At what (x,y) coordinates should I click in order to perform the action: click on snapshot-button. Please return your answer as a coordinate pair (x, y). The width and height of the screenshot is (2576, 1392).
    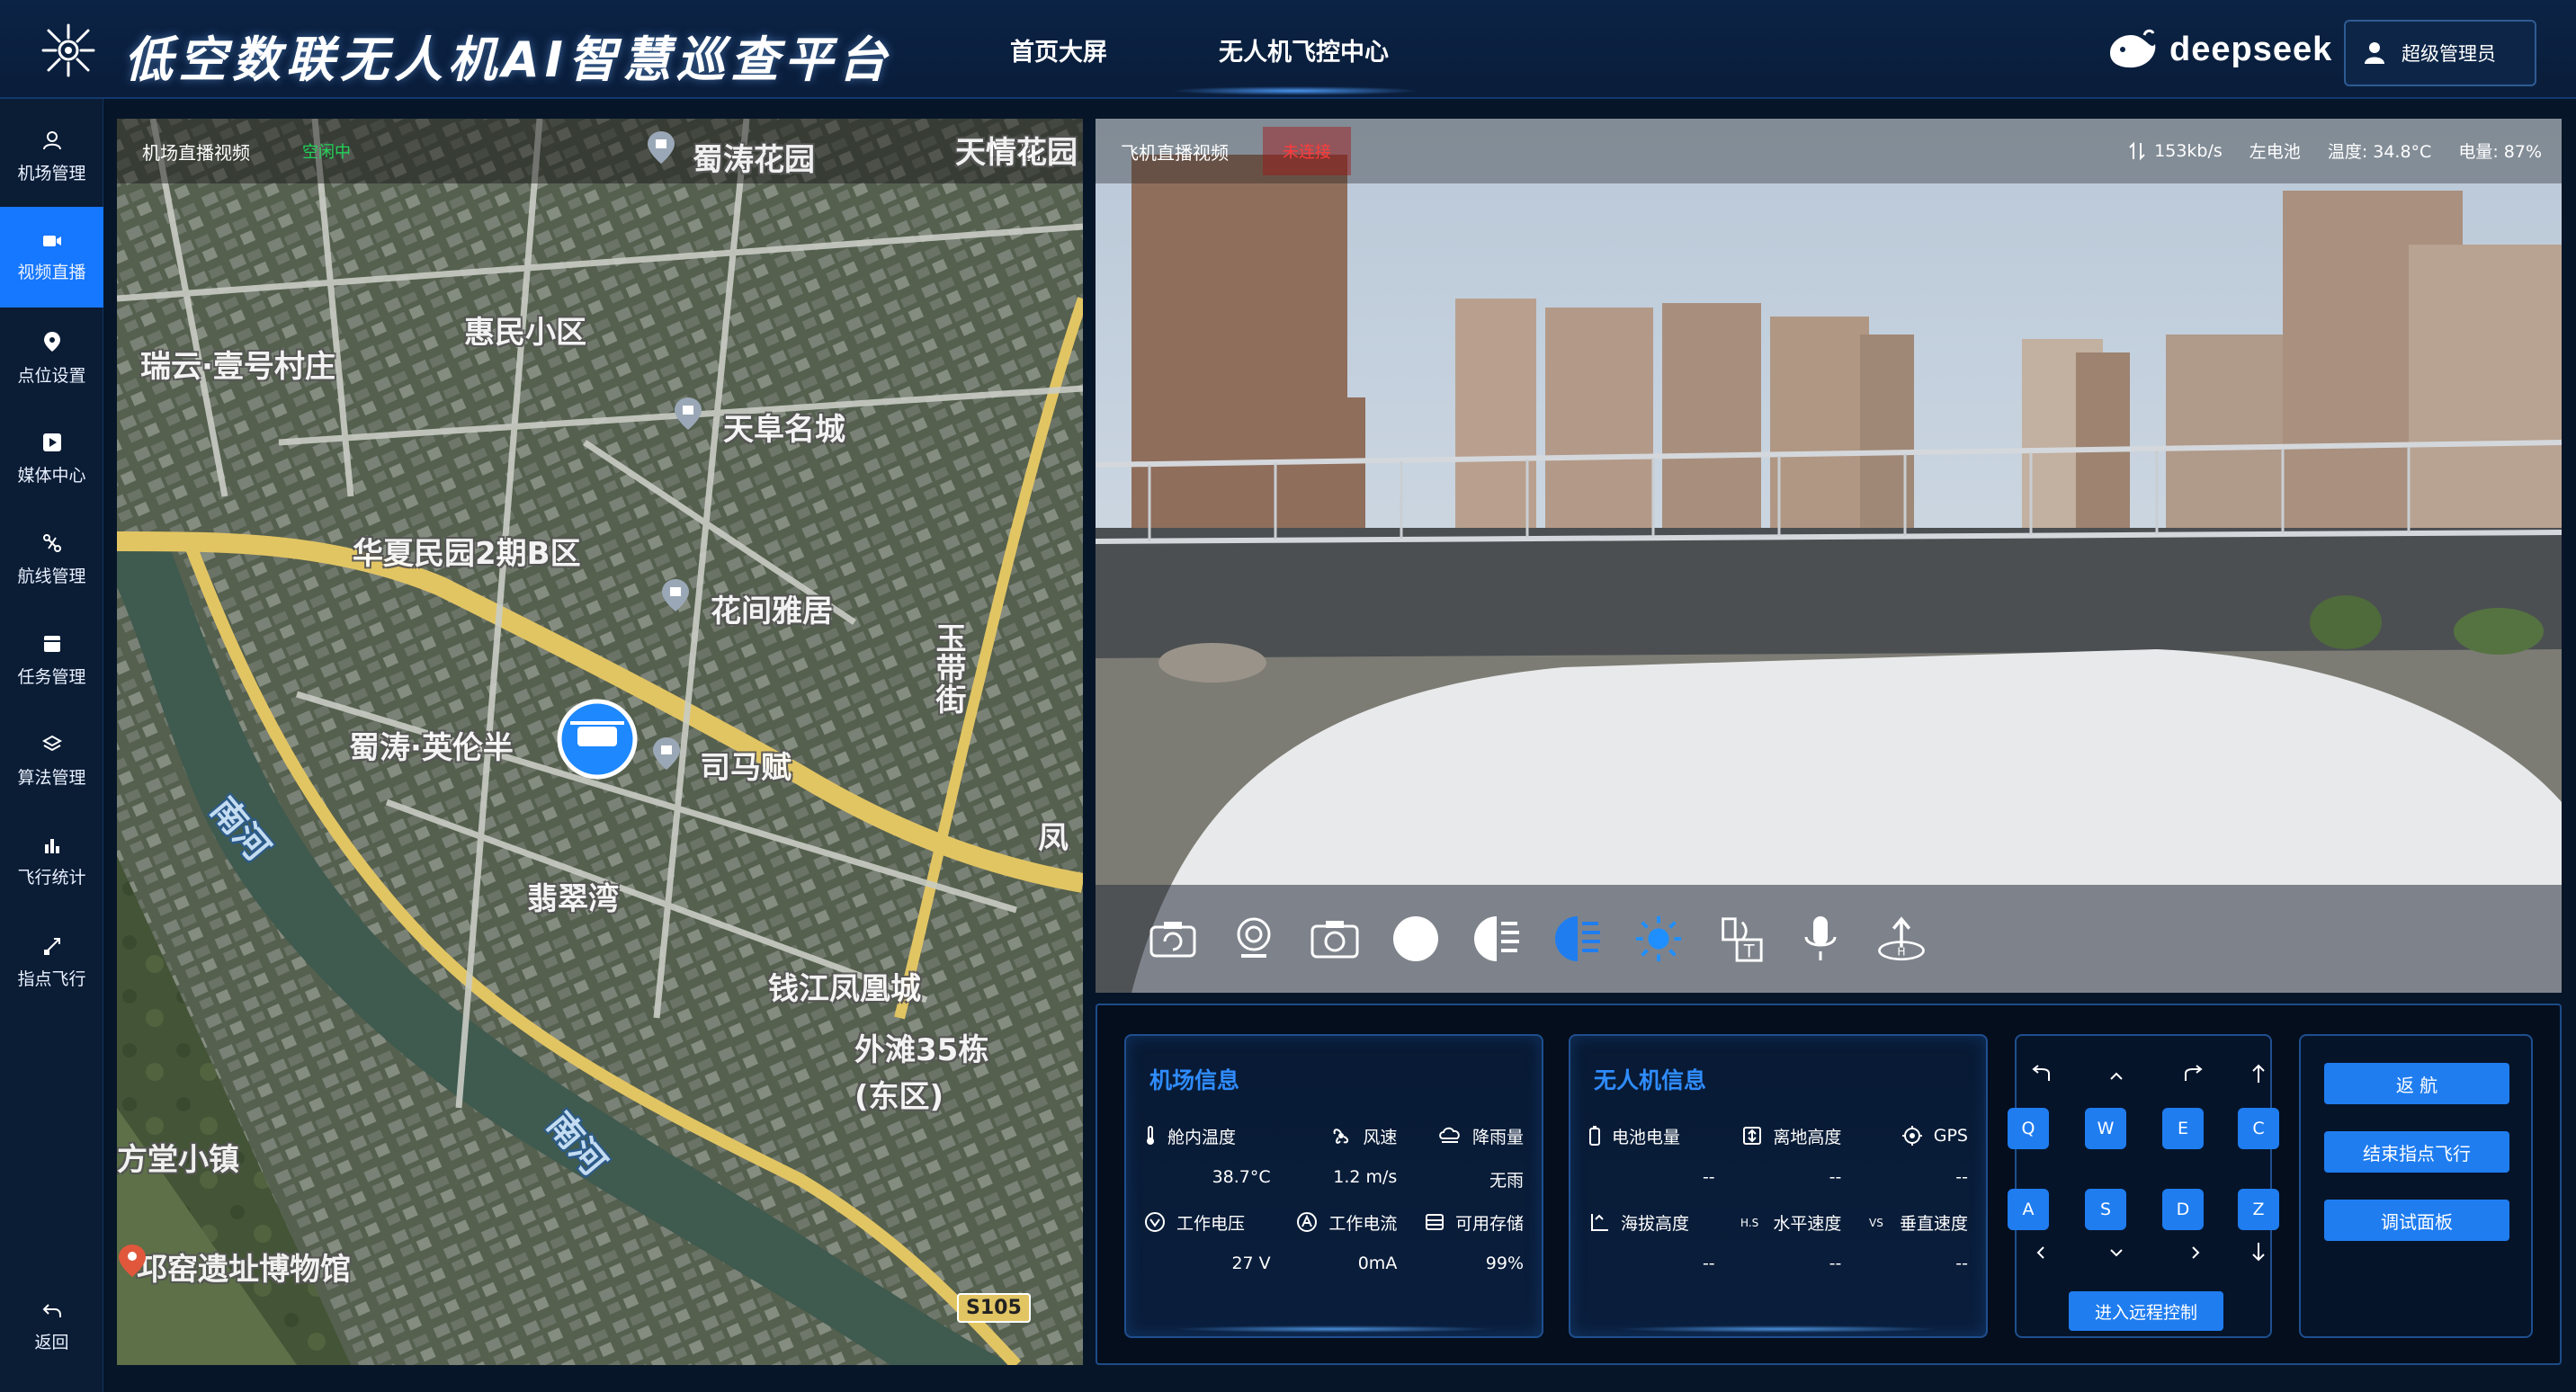
    Looking at the image, I should click on (1335, 939).